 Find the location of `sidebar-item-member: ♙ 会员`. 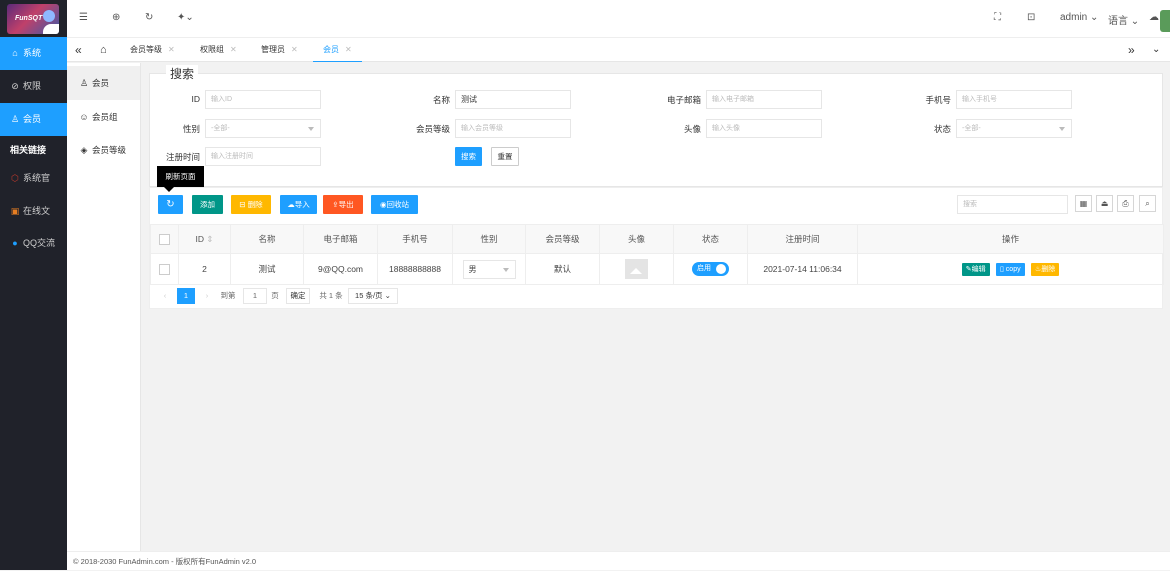

sidebar-item-member: ♙ 会员 is located at coordinates (33, 119).